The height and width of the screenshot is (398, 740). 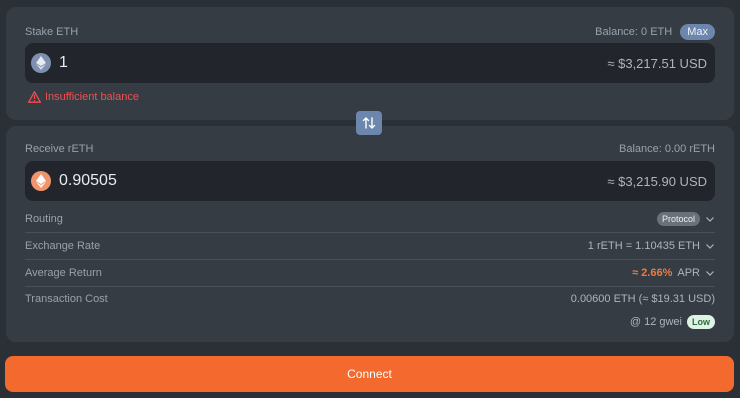 I want to click on stake-balance: Balance: 0 ETH, so click(x=634, y=32).